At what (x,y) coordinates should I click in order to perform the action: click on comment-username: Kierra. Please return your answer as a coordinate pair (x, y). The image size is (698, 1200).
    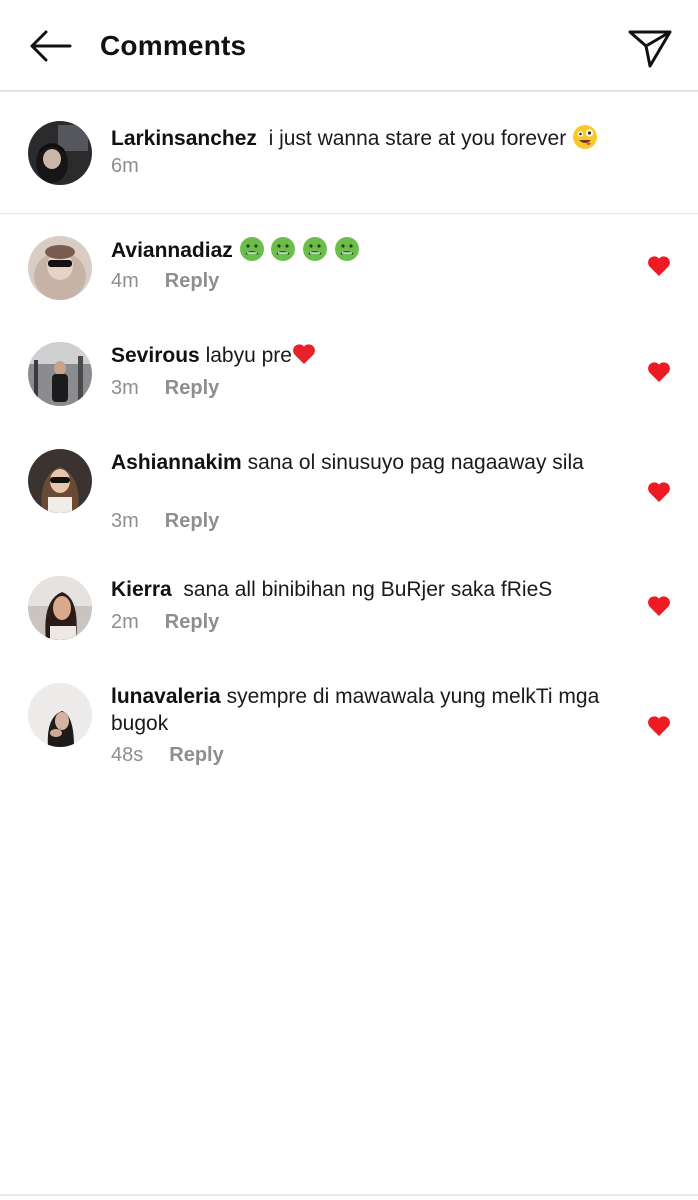
    Looking at the image, I should click on (141, 589).